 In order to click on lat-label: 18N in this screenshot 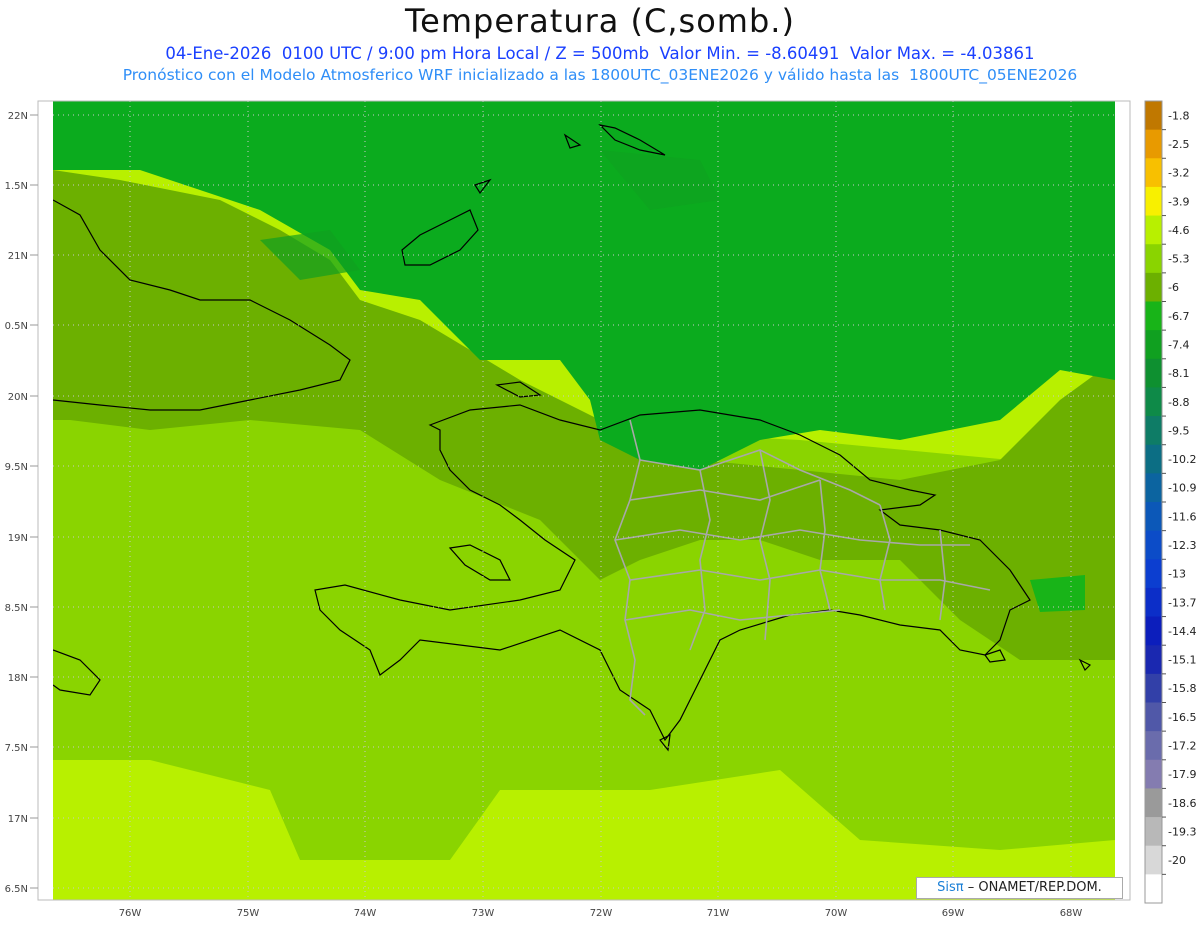, I will do `click(18, 678)`.